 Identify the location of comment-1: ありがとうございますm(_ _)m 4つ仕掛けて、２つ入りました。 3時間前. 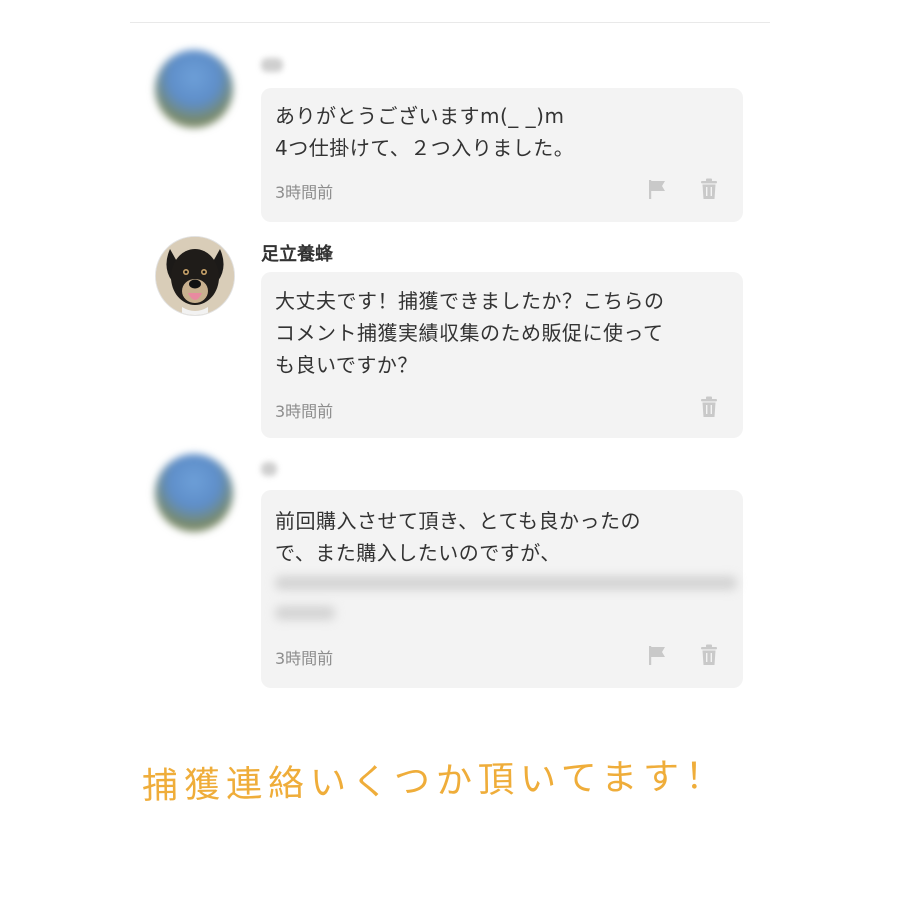
(450, 136).